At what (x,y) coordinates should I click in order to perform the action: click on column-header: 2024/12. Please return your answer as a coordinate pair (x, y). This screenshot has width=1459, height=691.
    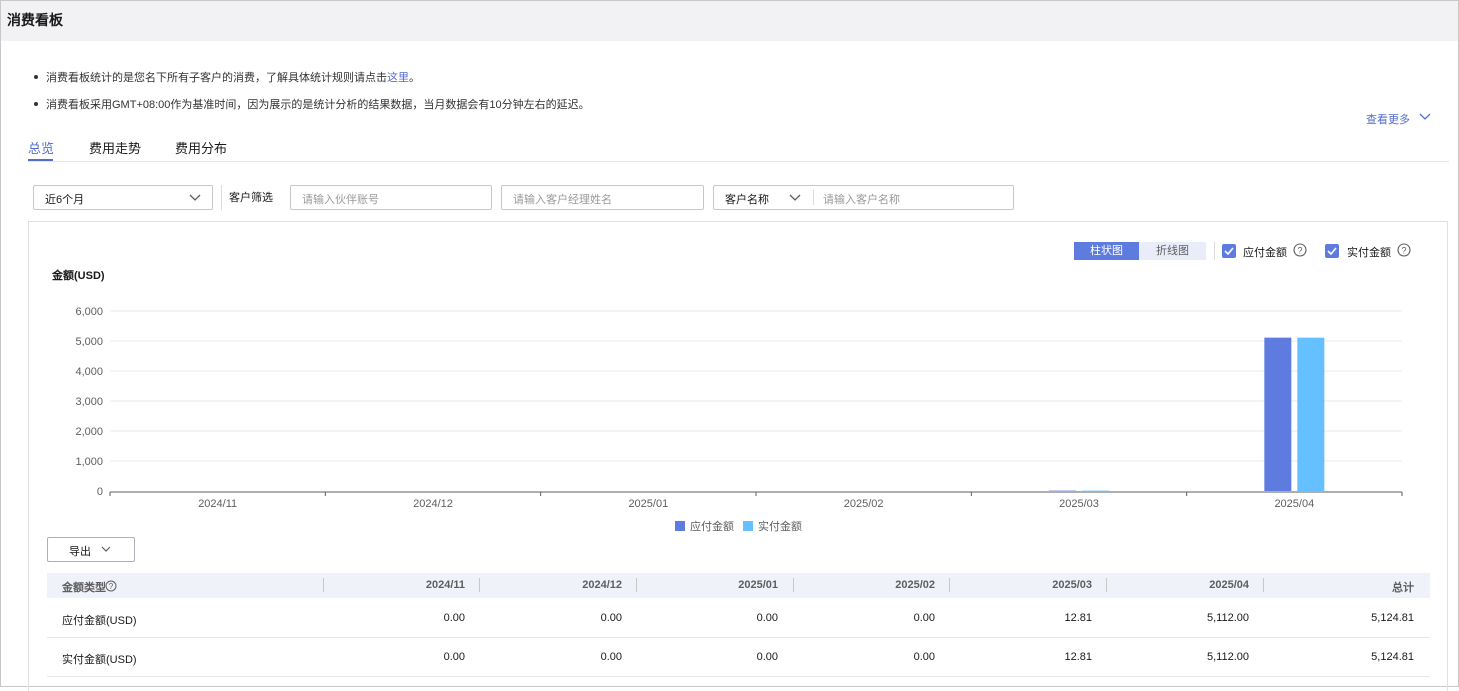
    Looking at the image, I should click on (602, 585).